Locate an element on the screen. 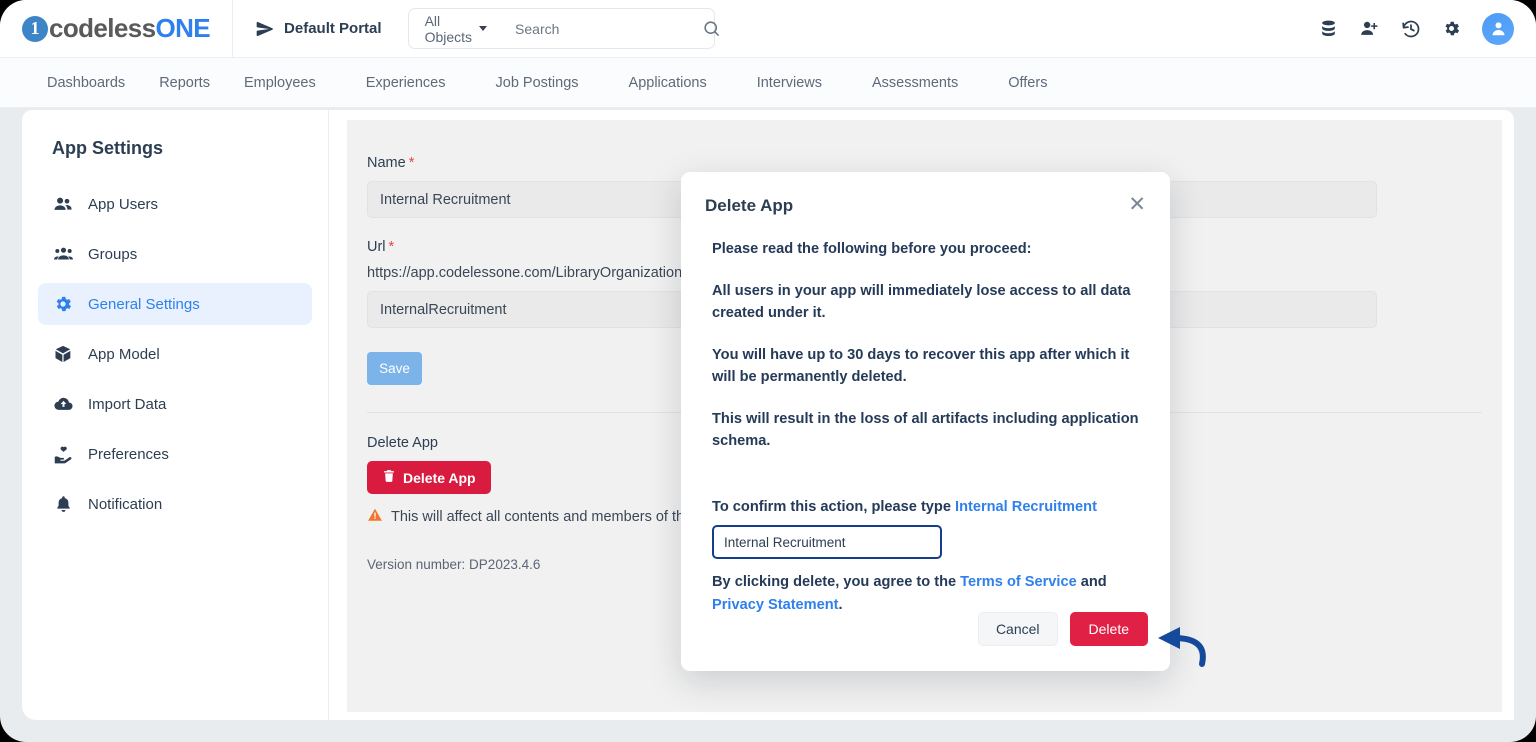 The height and width of the screenshot is (742, 1536). logo-mark-text: 1 is located at coordinates (35, 27).